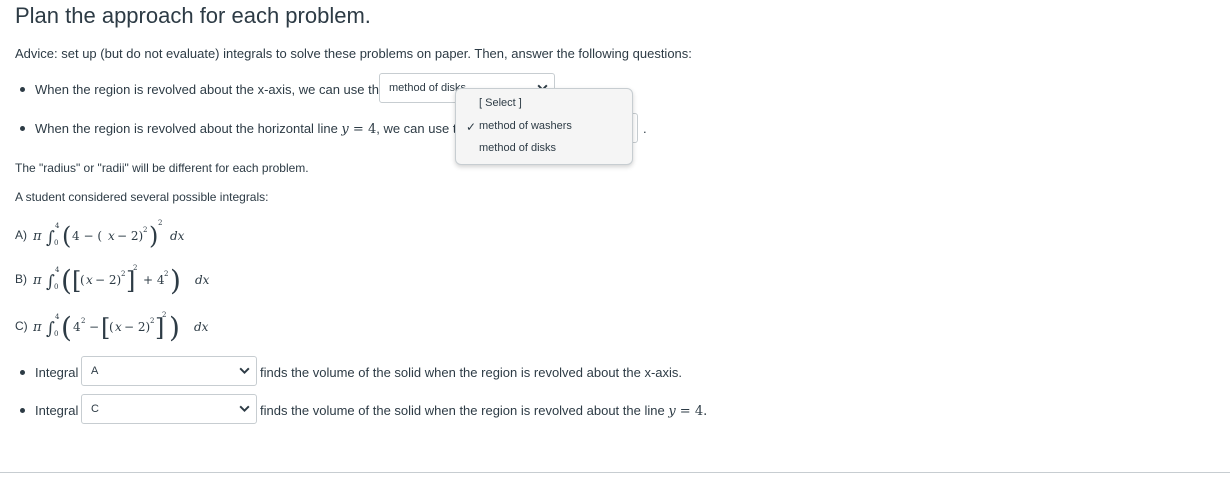 The width and height of the screenshot is (1230, 503). I want to click on q2-mid: , we can use th, so click(420, 128).